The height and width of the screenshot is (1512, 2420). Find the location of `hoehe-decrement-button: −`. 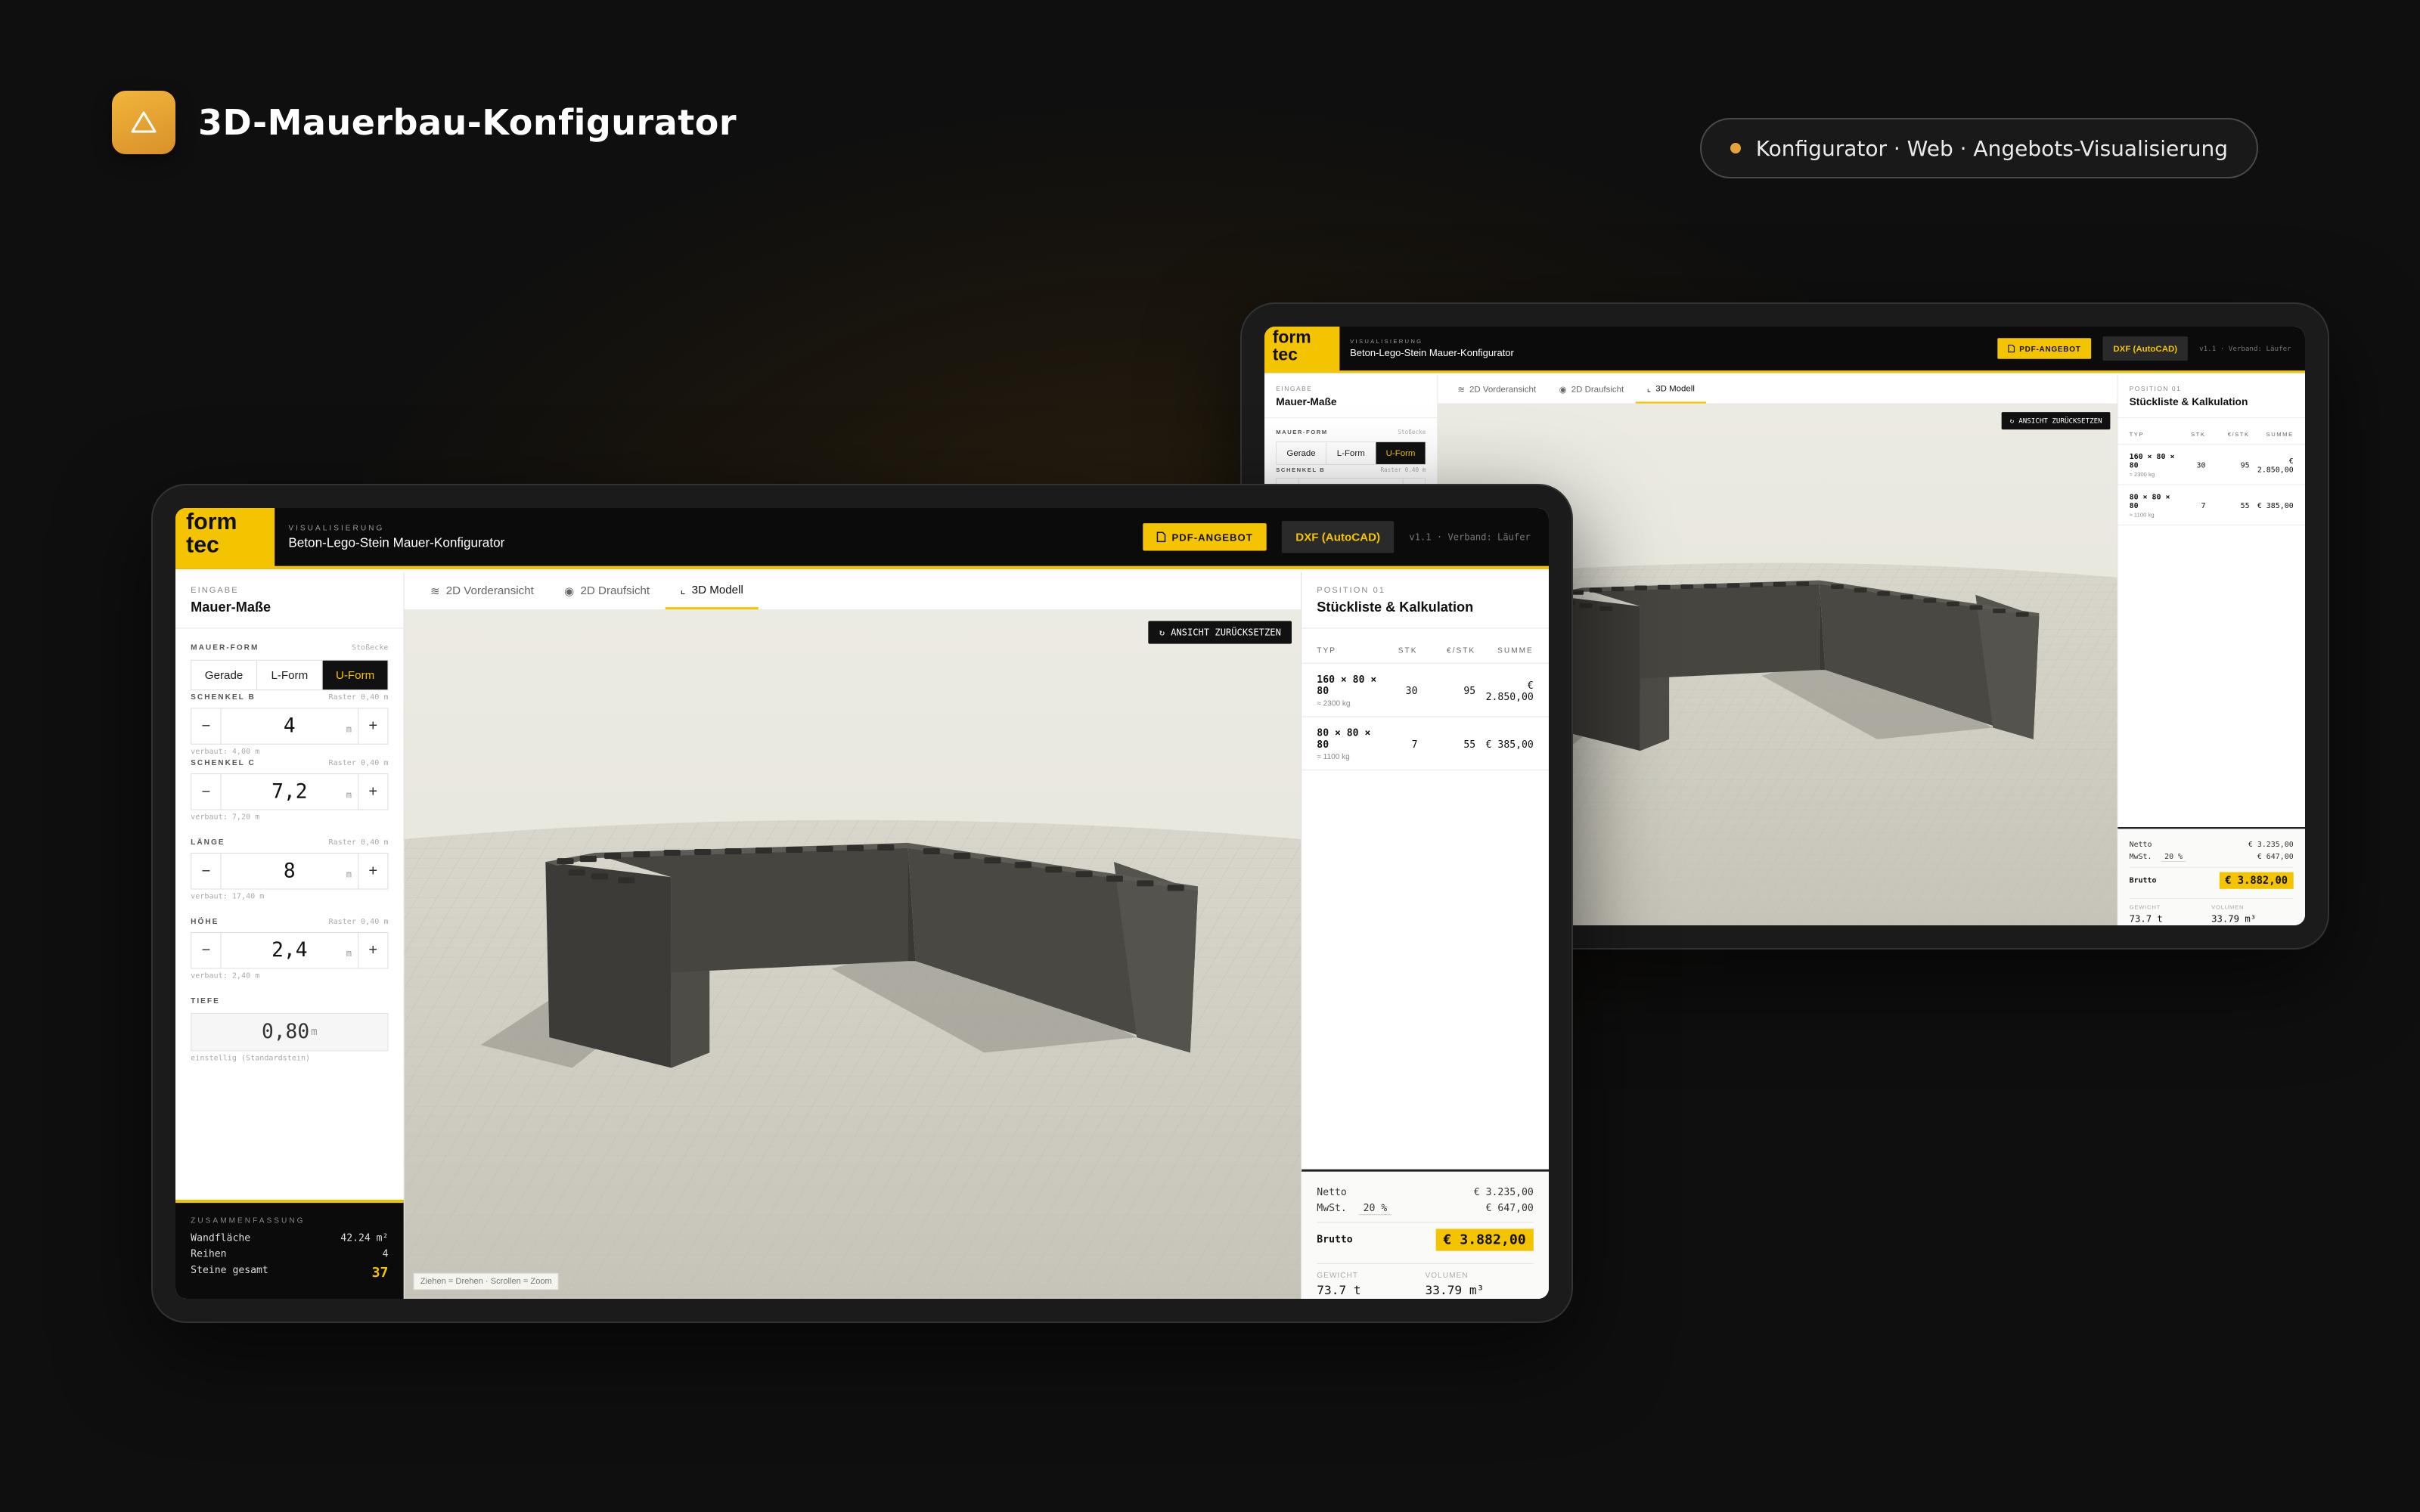

hoehe-decrement-button: − is located at coordinates (205, 951).